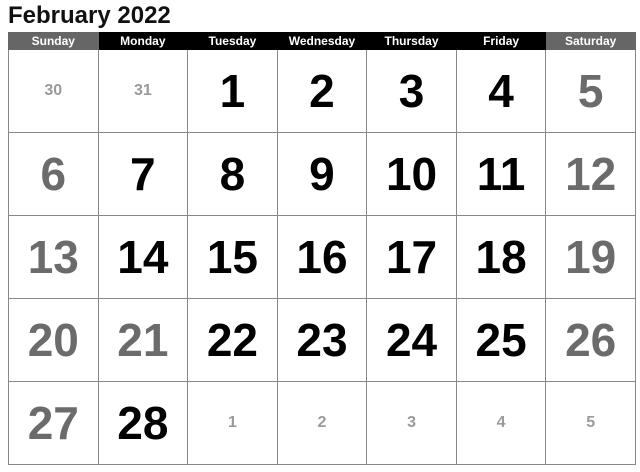 This screenshot has width=640, height=472. I want to click on weekday-header-monday: Monday, so click(143, 41).